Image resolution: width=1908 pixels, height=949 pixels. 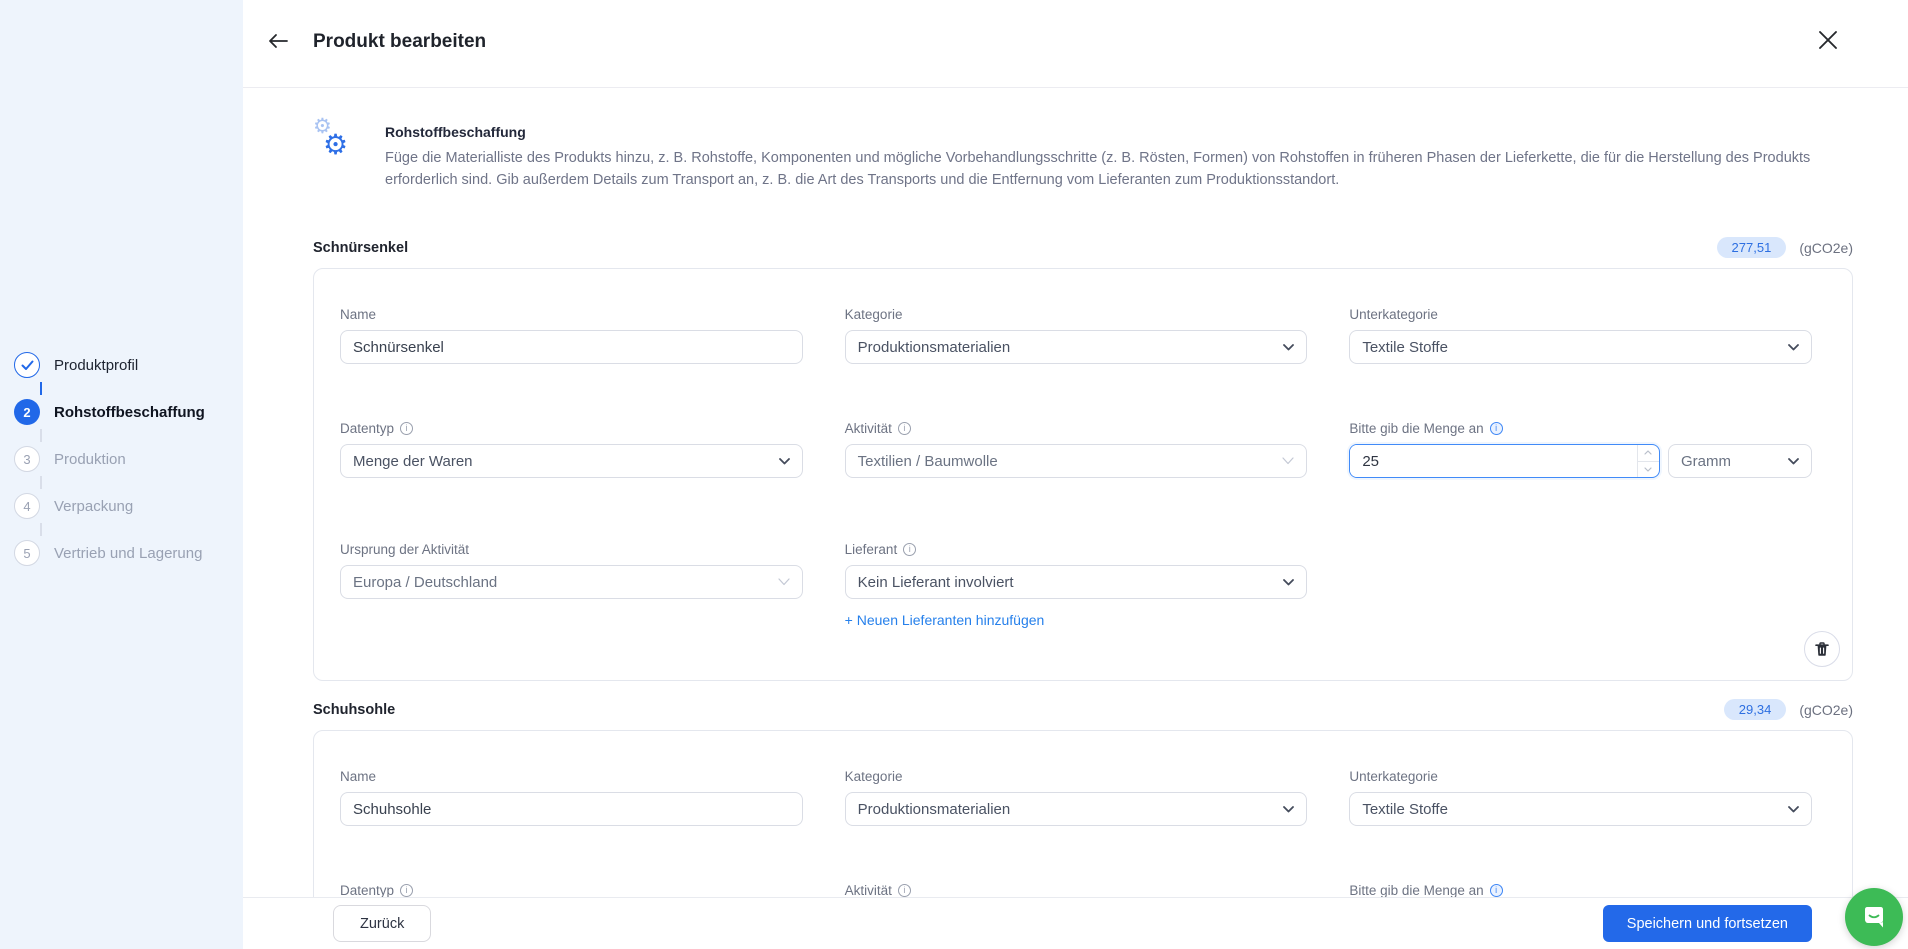 I want to click on back-arrow-icon, so click(x=278, y=41).